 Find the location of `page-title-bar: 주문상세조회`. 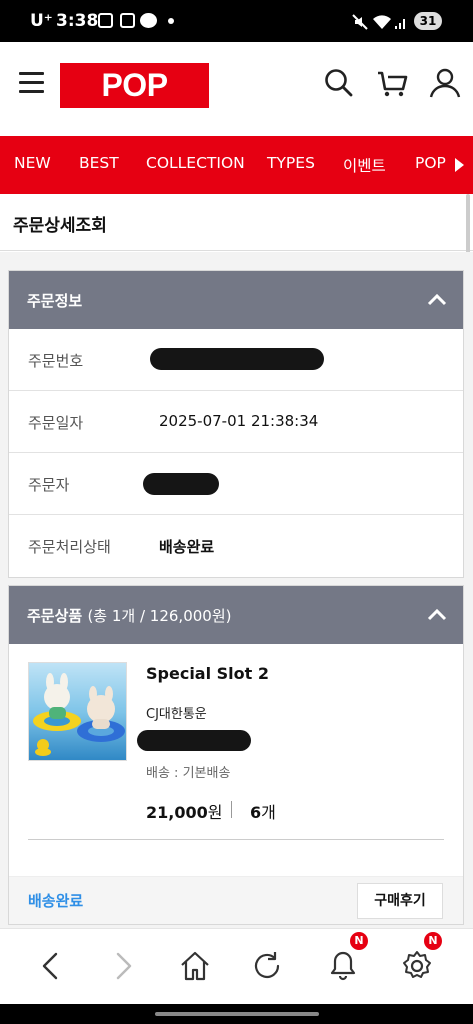

page-title-bar: 주문상세조회 is located at coordinates (236, 222).